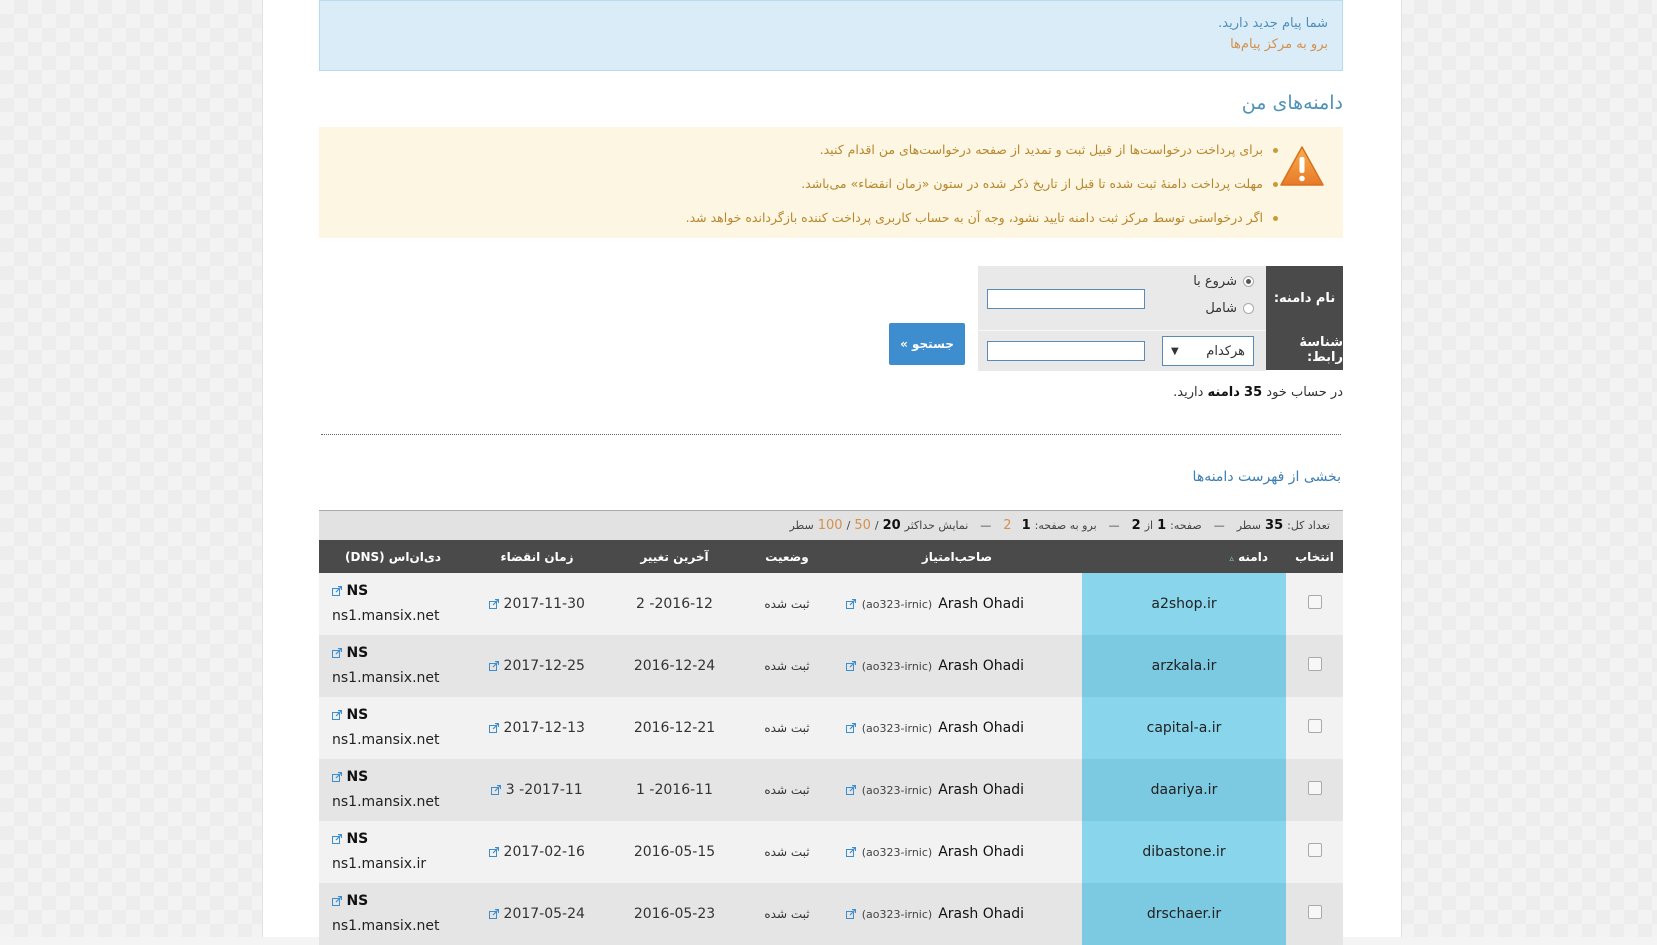 This screenshot has width=1657, height=945. What do you see at coordinates (1066, 351) in the screenshot?
I see `contact-id-input` at bounding box center [1066, 351].